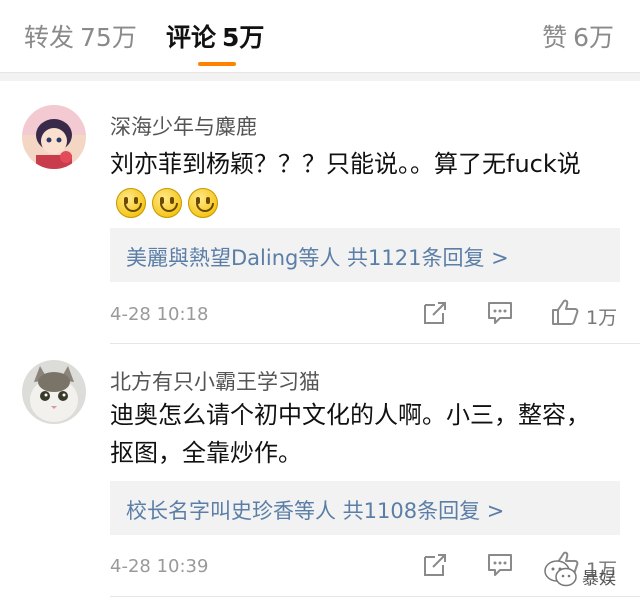 Image resolution: width=640 pixels, height=600 pixels. I want to click on replies-preview-text: 校长名字叫史珍香等人 共1108条回复 >, so click(315, 511).